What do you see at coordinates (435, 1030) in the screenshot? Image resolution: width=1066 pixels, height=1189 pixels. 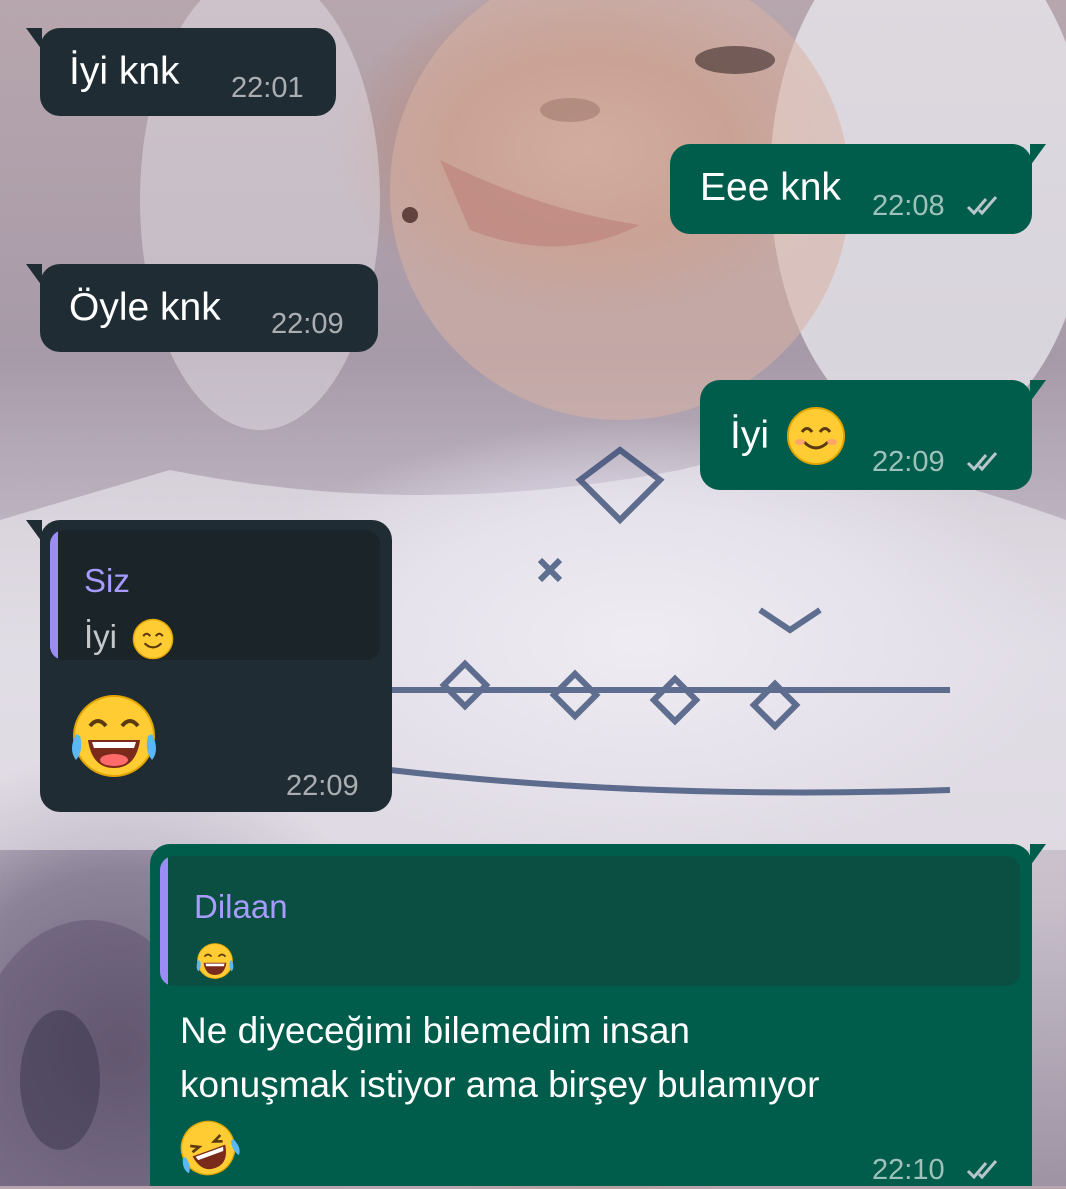 I see `message-text-line: Ne diyeceğimi bilemedim insan` at bounding box center [435, 1030].